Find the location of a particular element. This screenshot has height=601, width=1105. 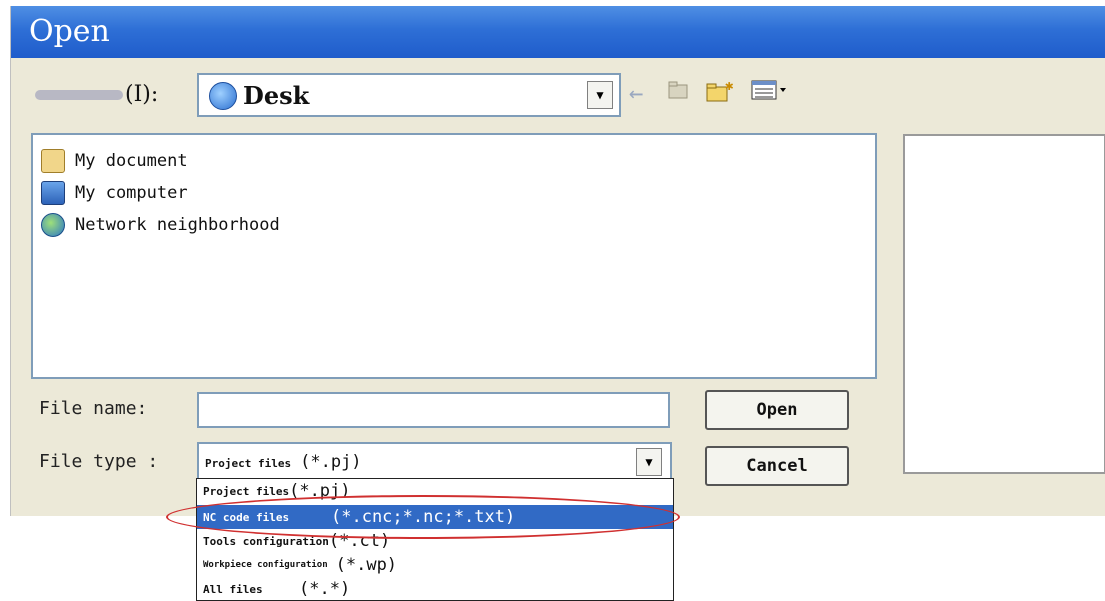

list-item: My document is located at coordinates (114, 161).